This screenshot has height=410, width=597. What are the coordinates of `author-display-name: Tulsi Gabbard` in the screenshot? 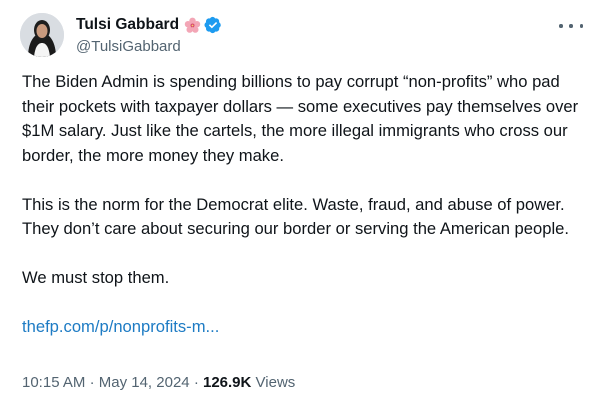 It's located at (127, 25).